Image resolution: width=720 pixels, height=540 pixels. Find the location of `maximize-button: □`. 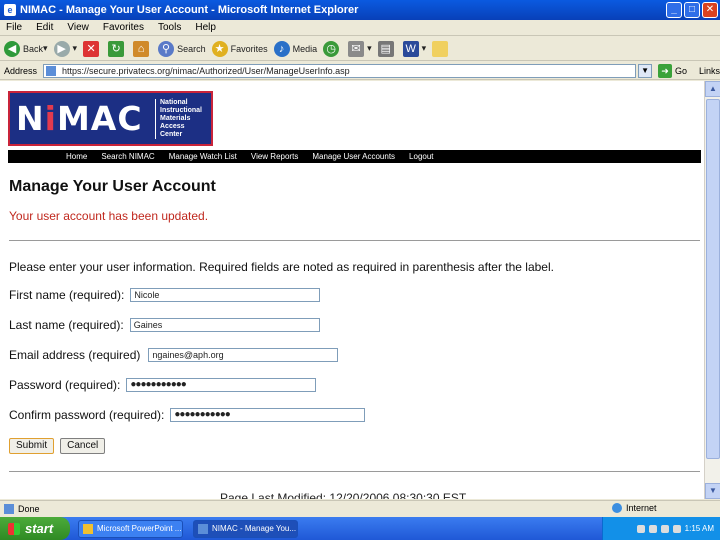

maximize-button: □ is located at coordinates (692, 10).